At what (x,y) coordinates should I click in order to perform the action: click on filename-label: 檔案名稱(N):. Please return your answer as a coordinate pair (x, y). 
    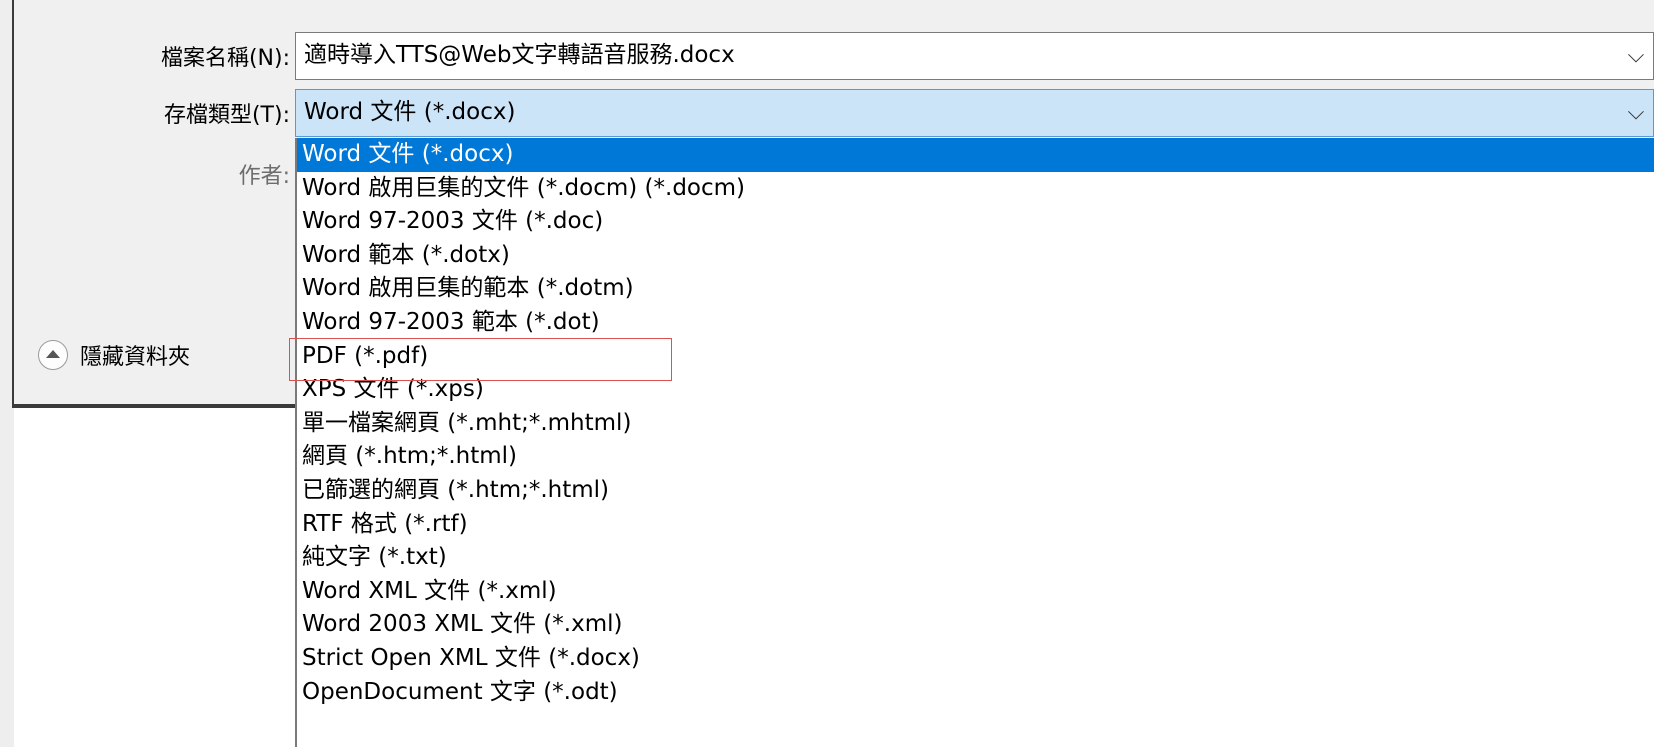
    Looking at the image, I should click on (225, 58).